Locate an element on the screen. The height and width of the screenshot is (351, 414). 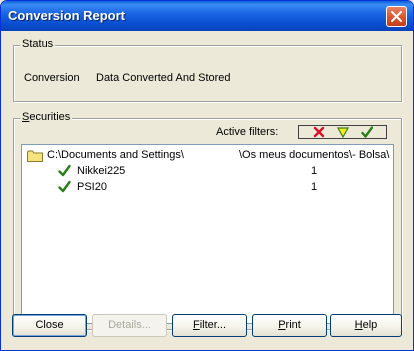
status-key: Conversion is located at coordinates (52, 78).